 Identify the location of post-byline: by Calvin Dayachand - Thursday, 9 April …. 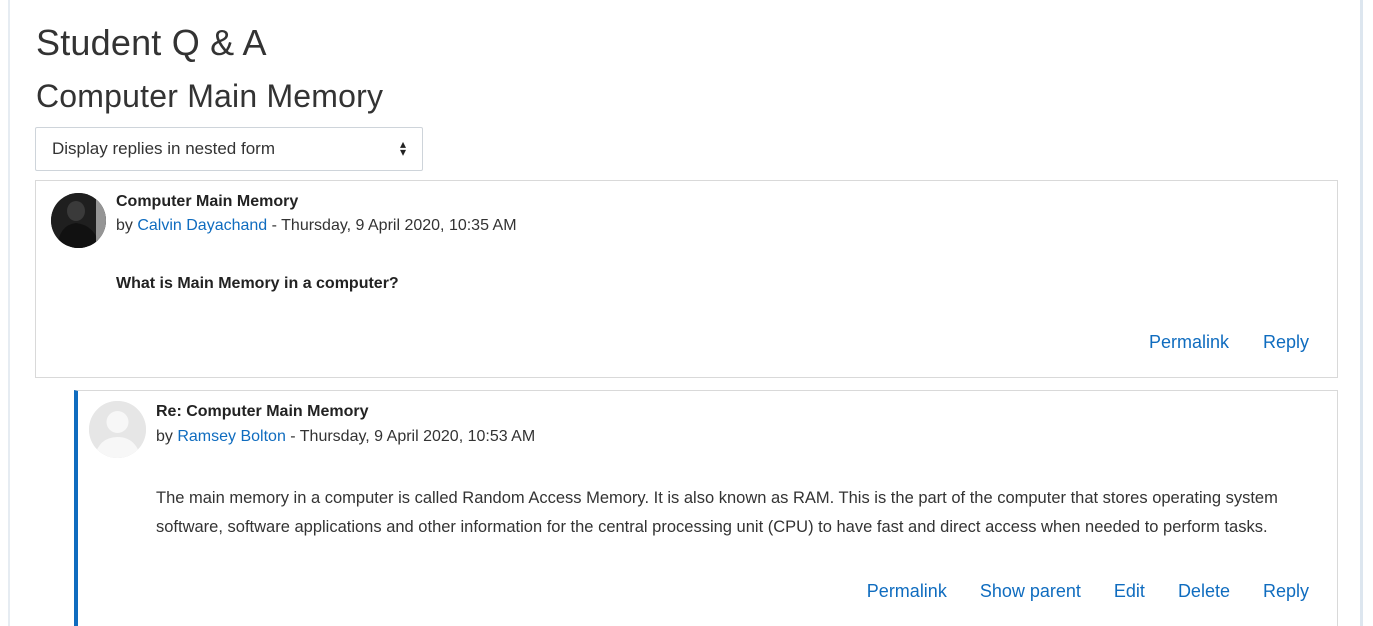
(316, 226).